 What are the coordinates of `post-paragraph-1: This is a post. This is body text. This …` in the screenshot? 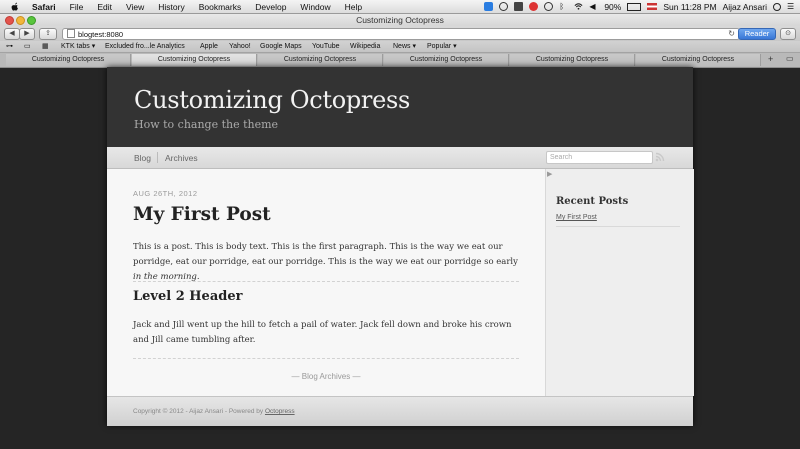 It's located at (328, 262).